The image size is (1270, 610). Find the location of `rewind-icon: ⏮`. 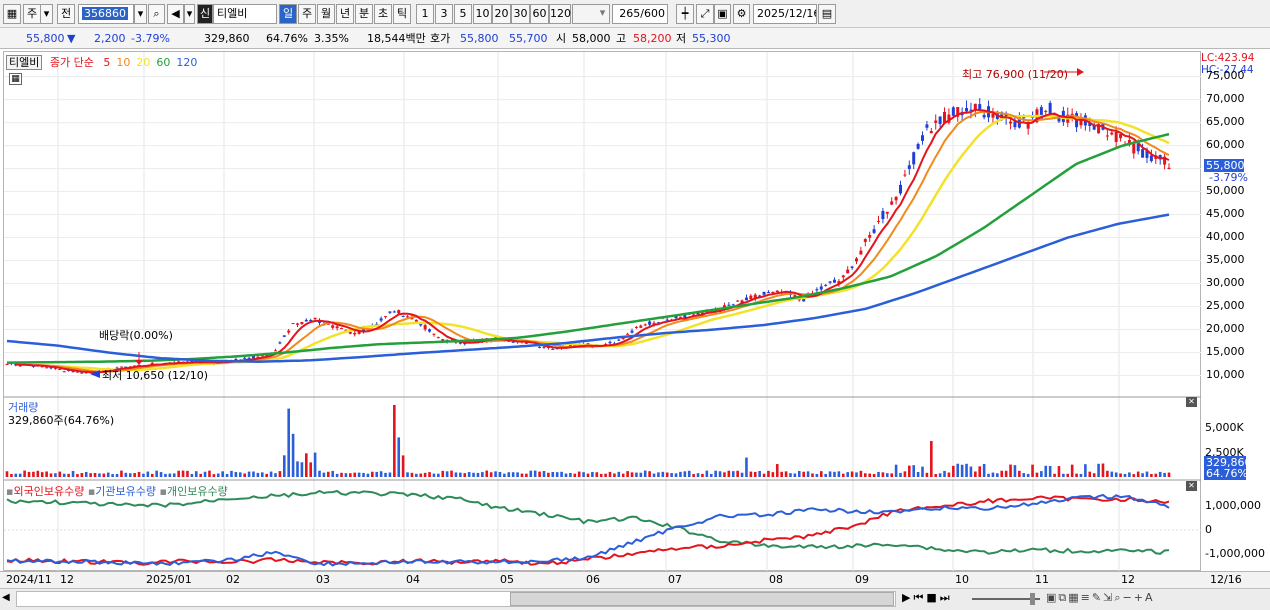

rewind-icon: ⏮ is located at coordinates (919, 597).